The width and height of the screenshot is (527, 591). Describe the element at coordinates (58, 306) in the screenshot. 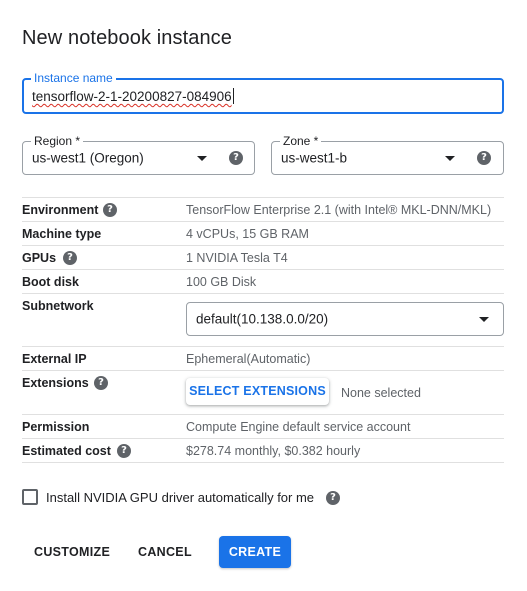

I see `subnetwork-key: Subnetwork` at that location.